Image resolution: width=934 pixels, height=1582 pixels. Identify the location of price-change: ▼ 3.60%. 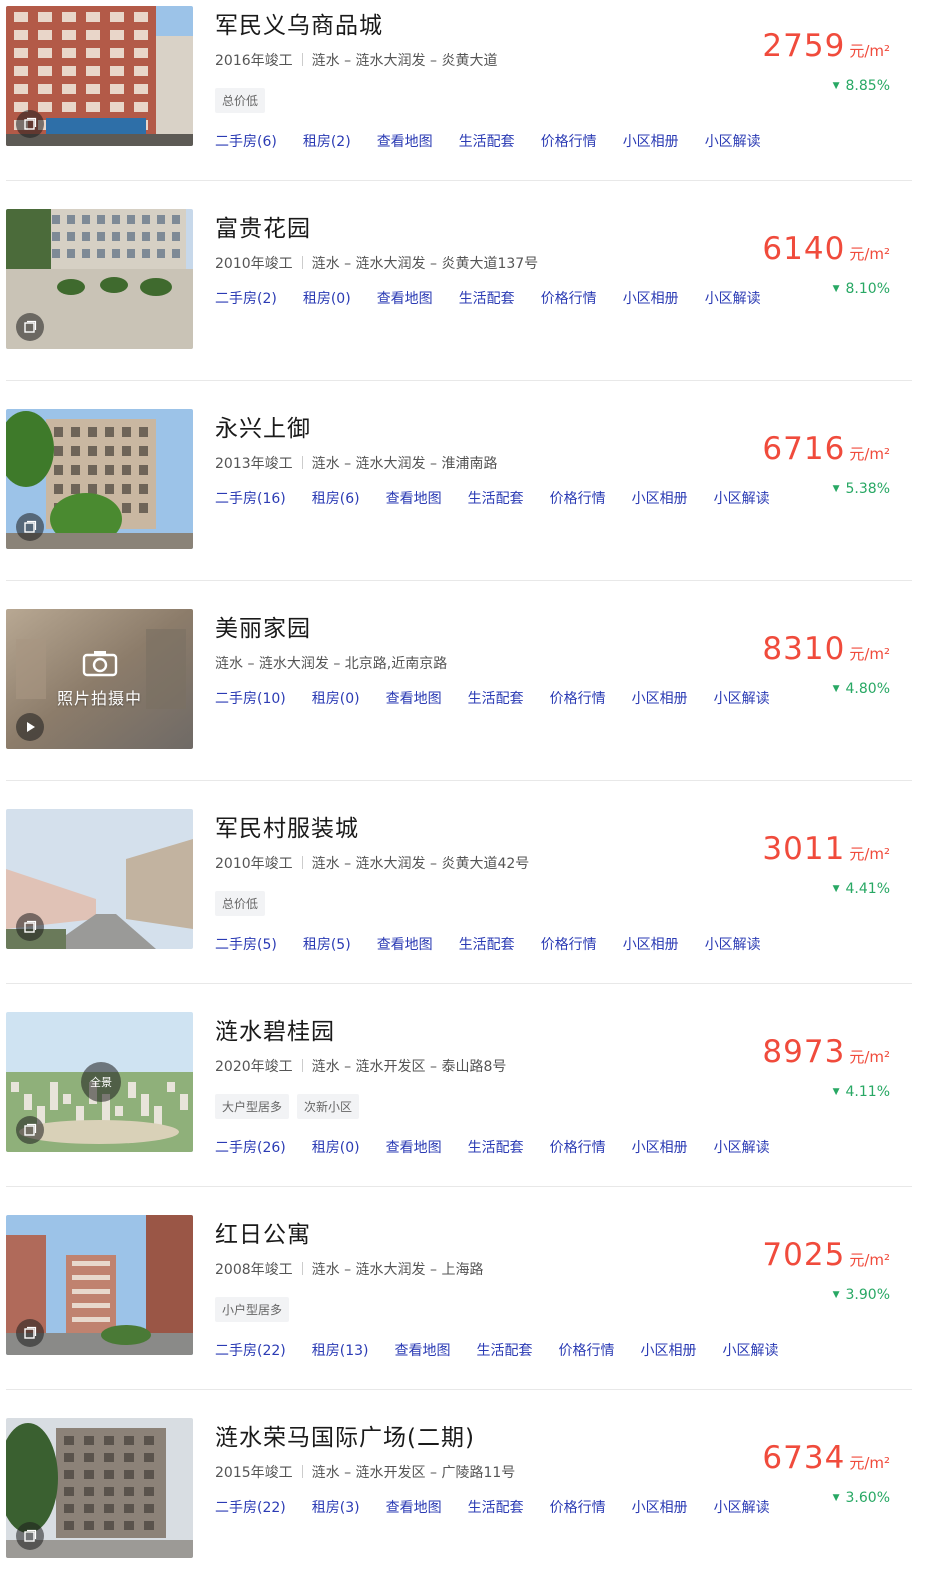
(861, 1498).